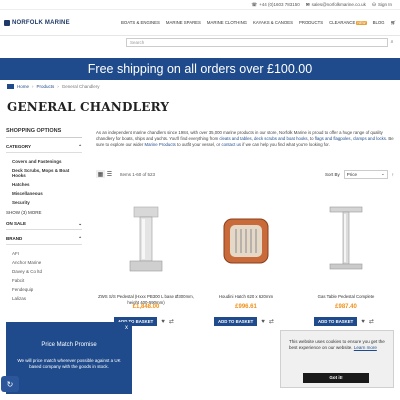 The height and width of the screenshot is (400, 400). I want to click on email-link: ✉ sales@norfolkmarine.co.uk, so click(336, 5).